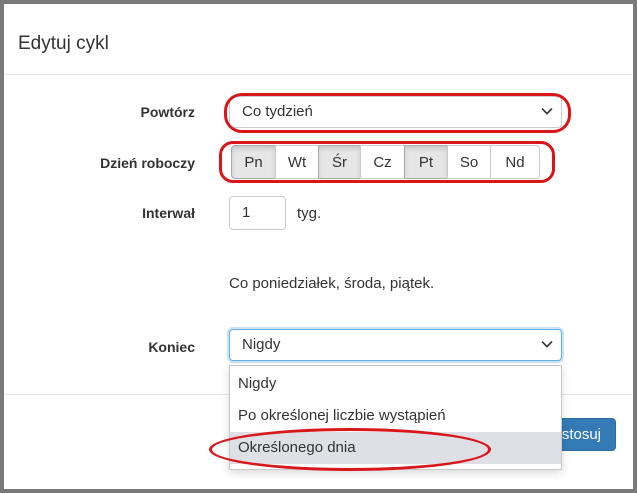 The width and height of the screenshot is (637, 493). What do you see at coordinates (382, 162) in the screenshot?
I see `weekday-button: Cz` at bounding box center [382, 162].